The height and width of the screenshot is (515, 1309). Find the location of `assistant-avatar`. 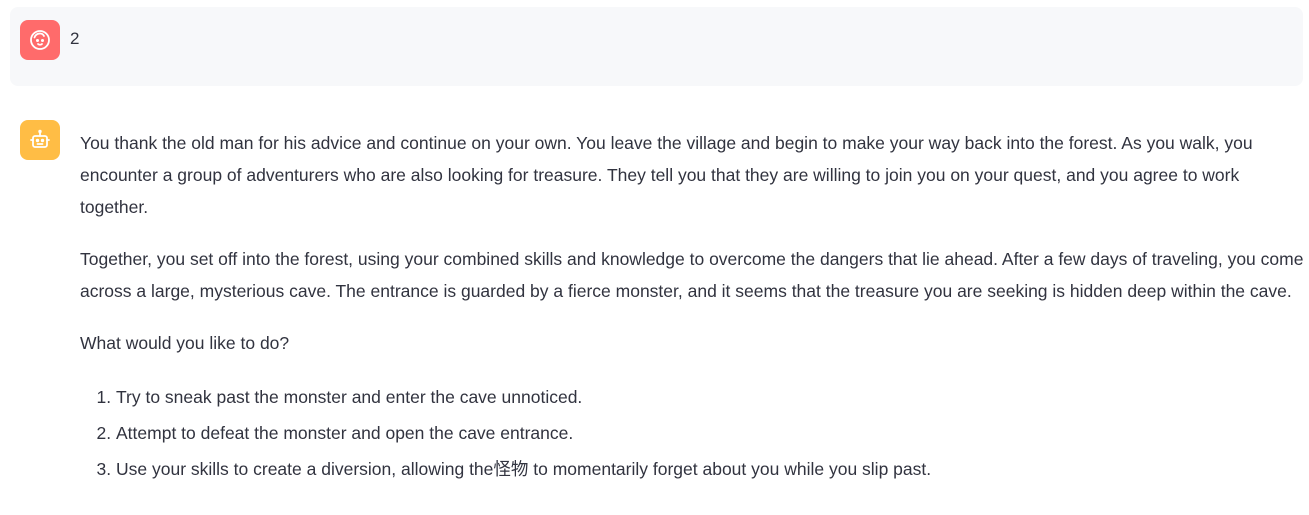

assistant-avatar is located at coordinates (40, 140).